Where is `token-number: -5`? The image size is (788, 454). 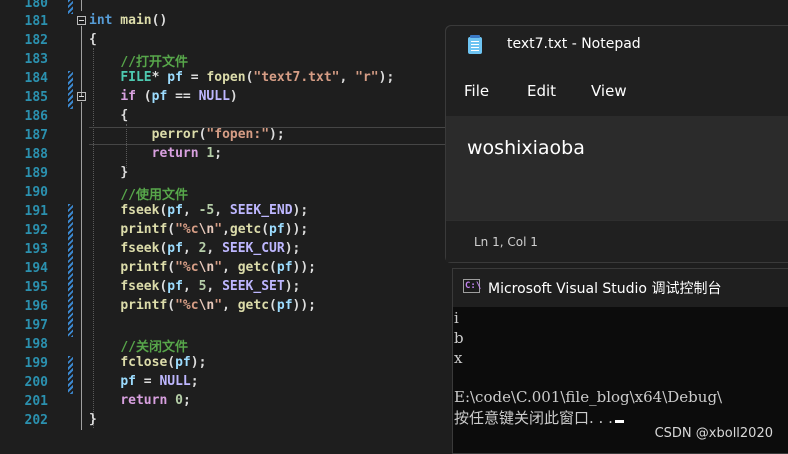 token-number: -5 is located at coordinates (206, 210).